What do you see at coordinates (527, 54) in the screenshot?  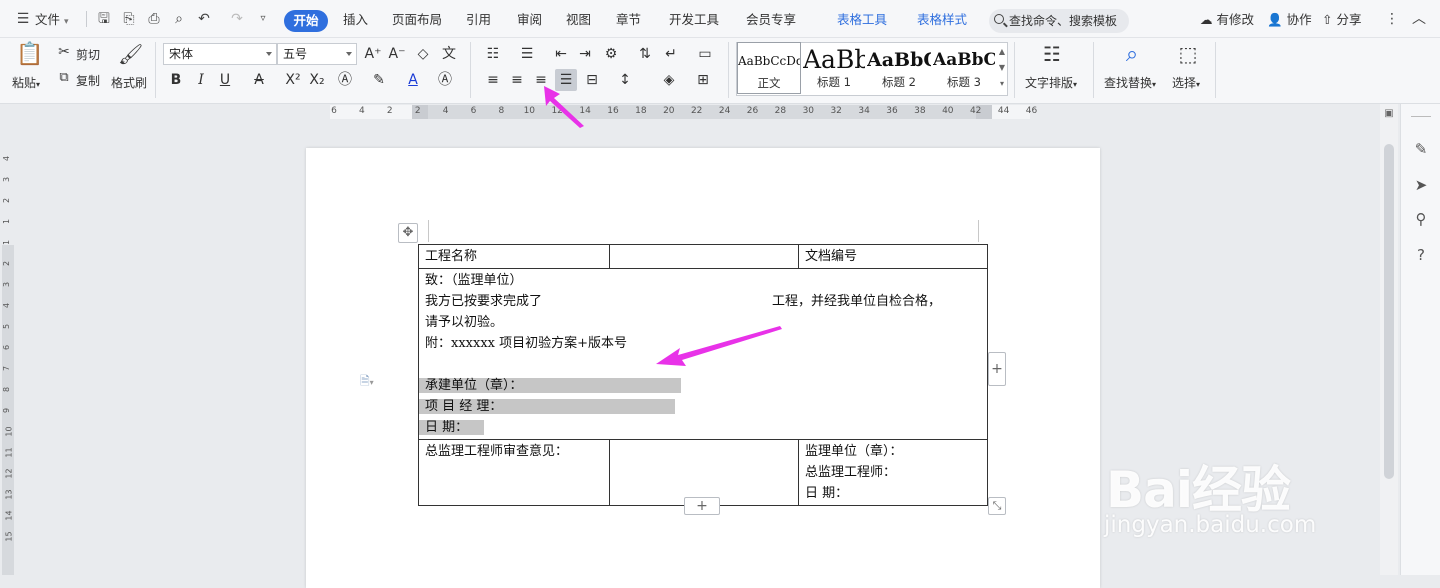 I see `numbered-list-icon: ☰` at bounding box center [527, 54].